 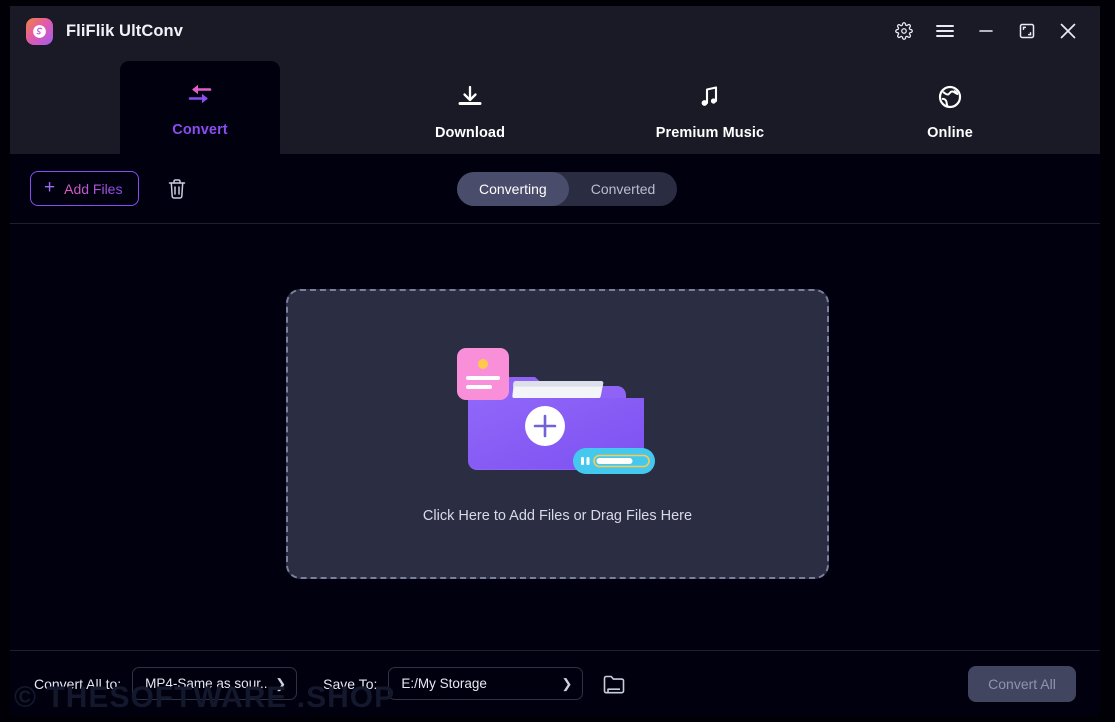 I want to click on tab-premium-music-label: Premium Music, so click(x=710, y=132).